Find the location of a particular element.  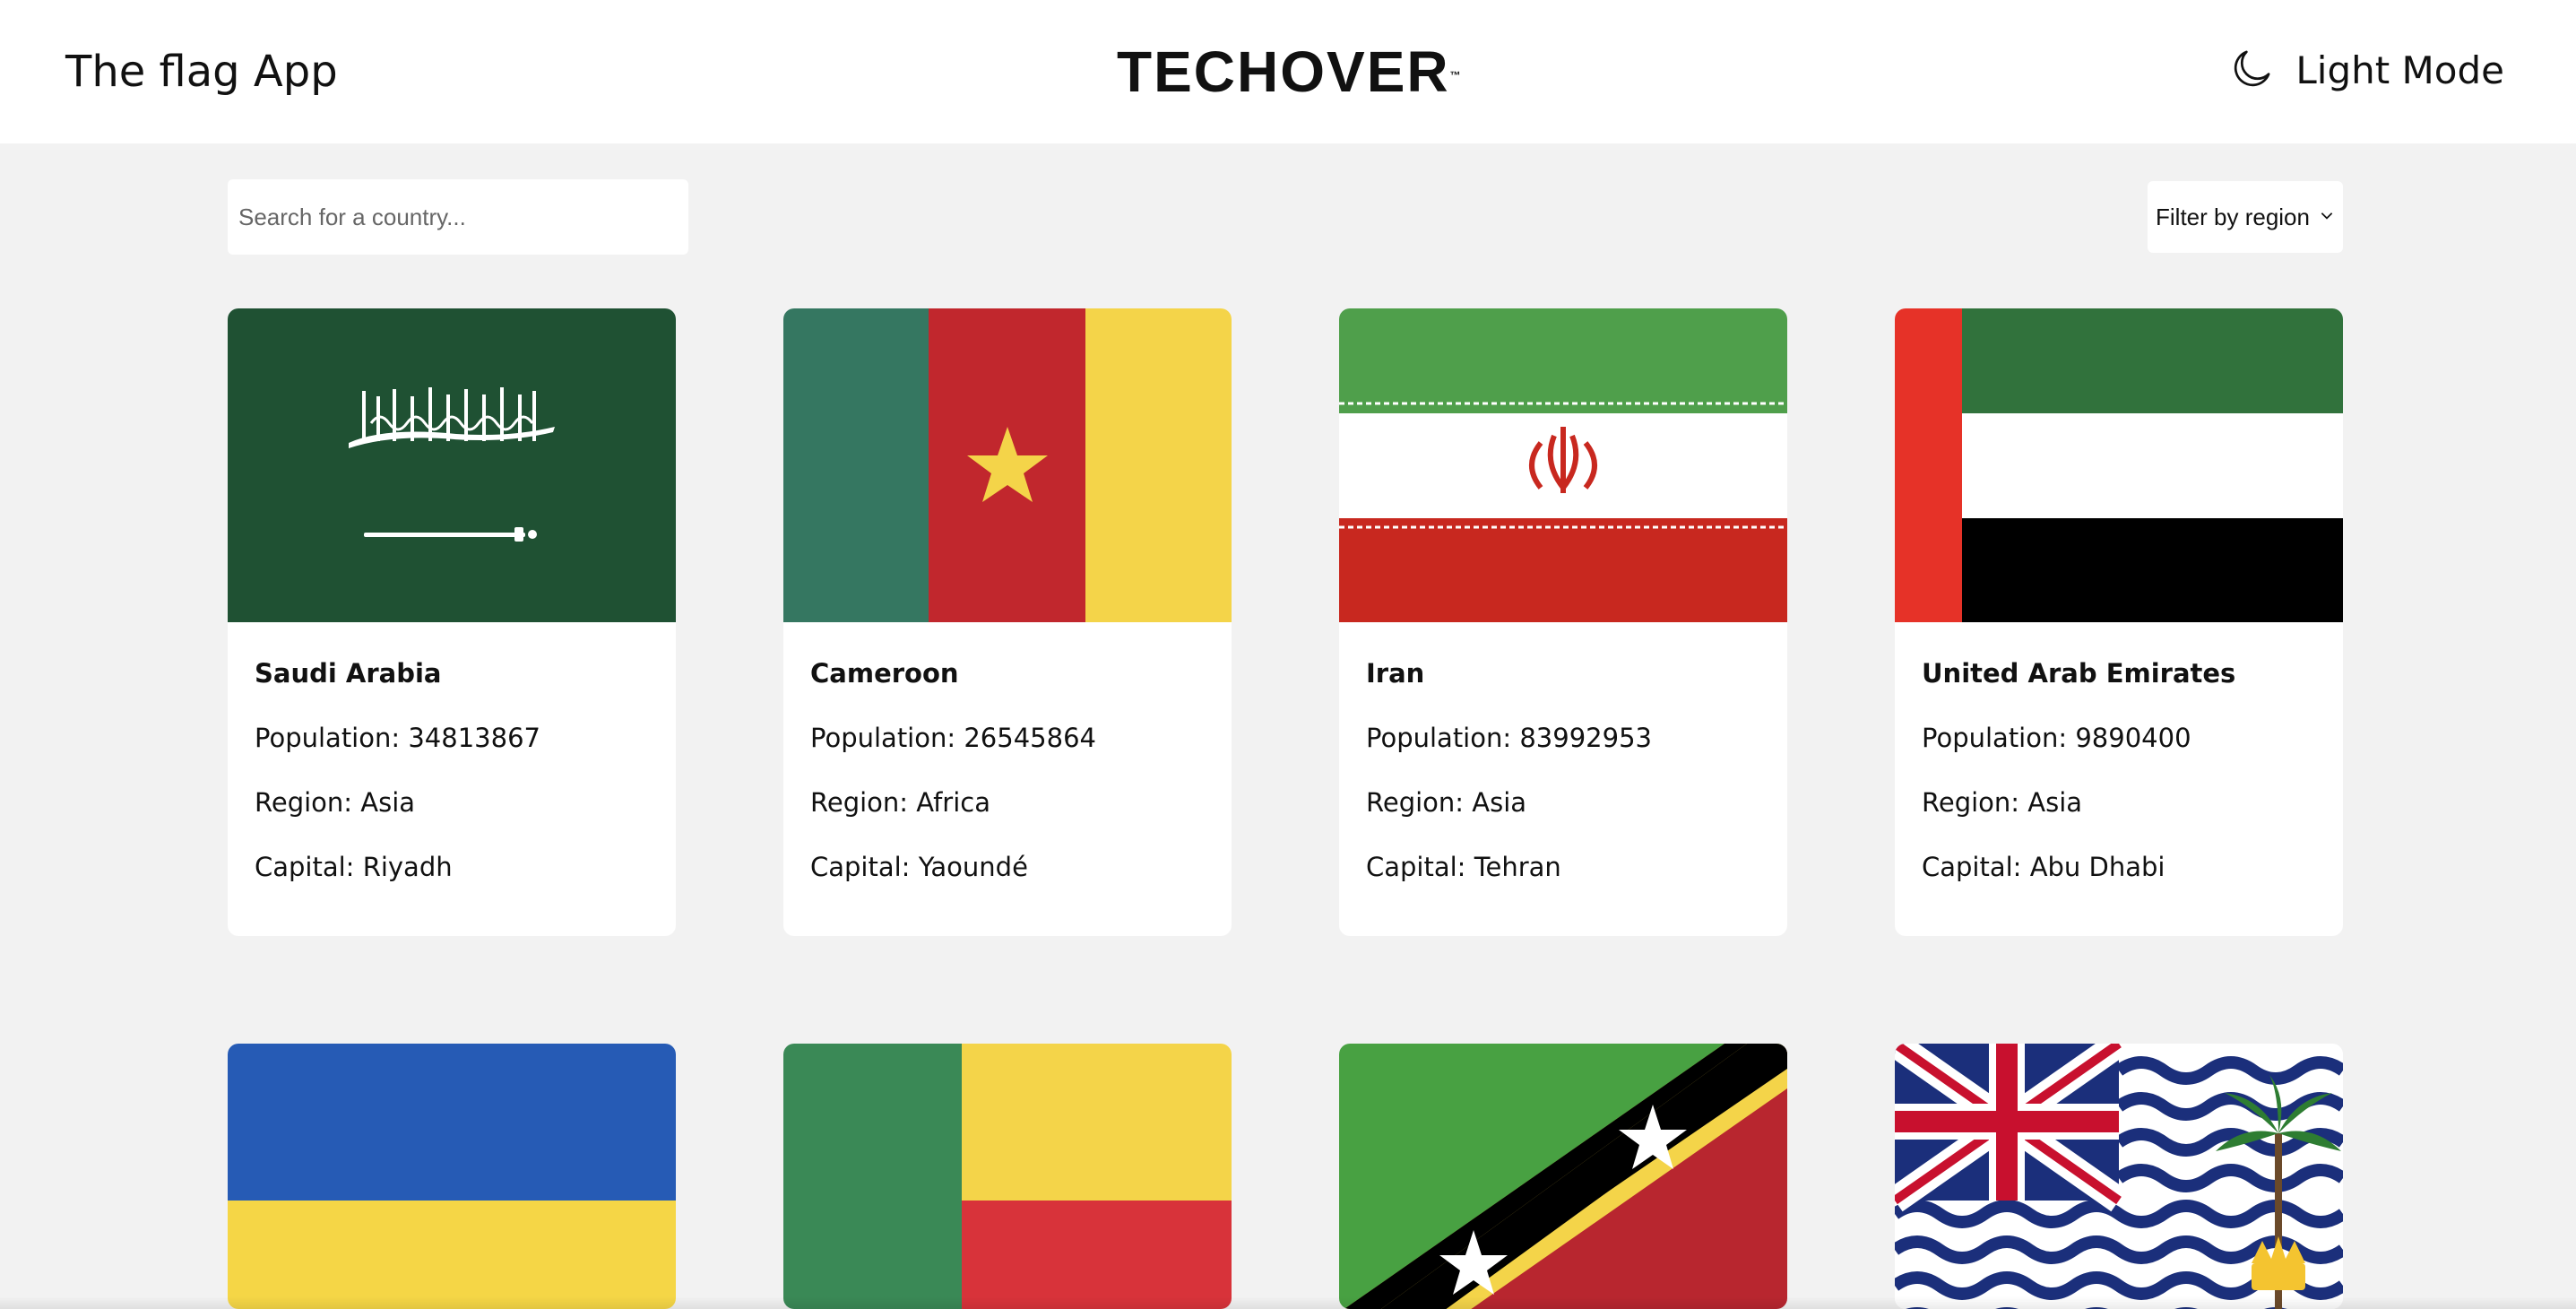

saint-kitts-and-nevis-flag is located at coordinates (1563, 1176).